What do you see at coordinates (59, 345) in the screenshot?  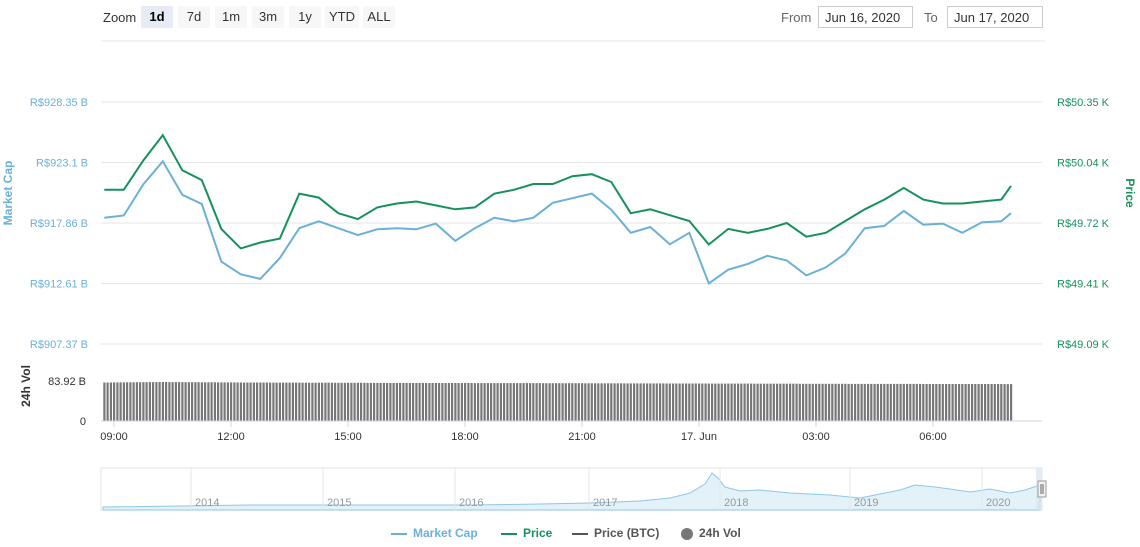 I see `market-cap-tick-label: R$907.37 B` at bounding box center [59, 345].